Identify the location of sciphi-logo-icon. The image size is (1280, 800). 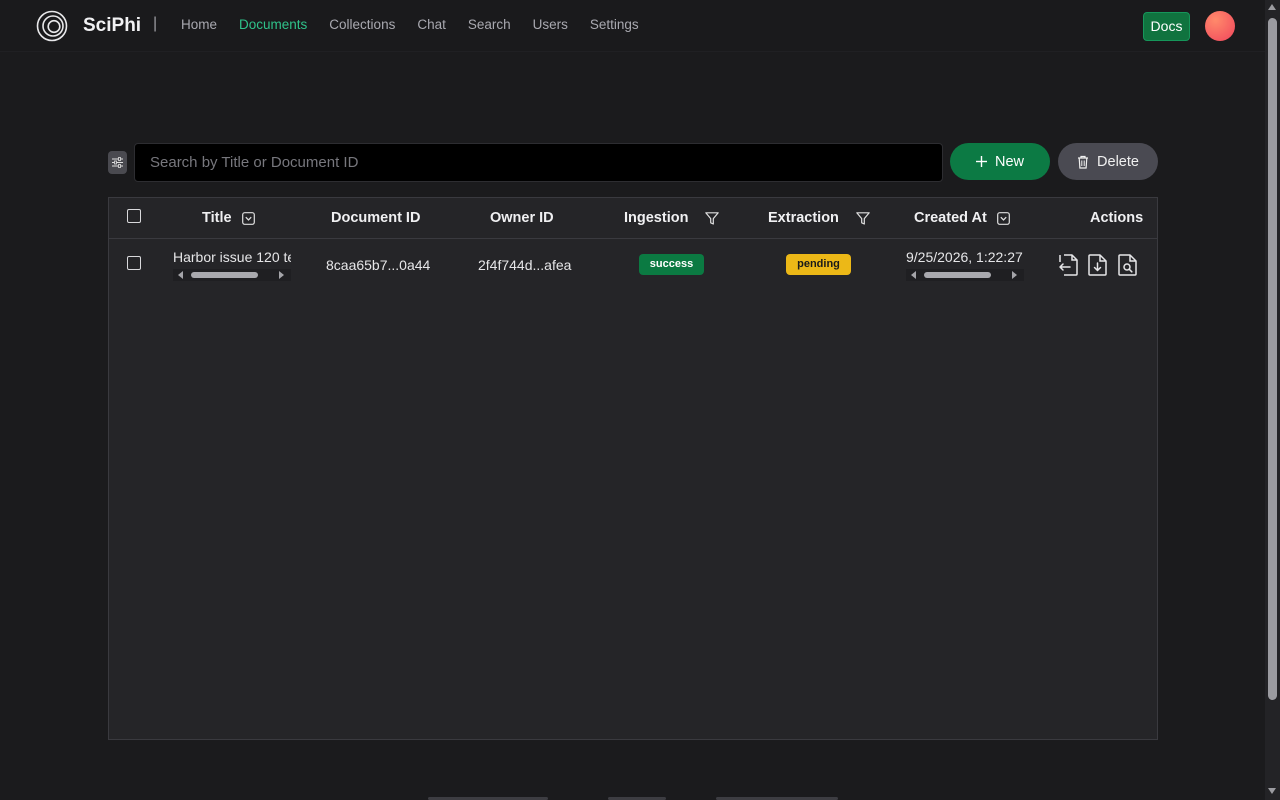
(52, 26).